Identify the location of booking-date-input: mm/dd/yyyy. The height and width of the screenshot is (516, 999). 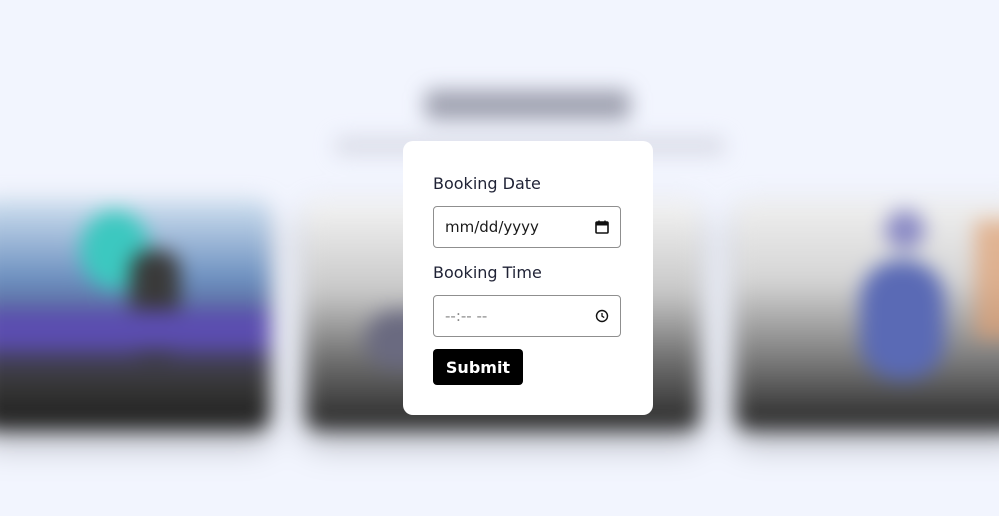
(527, 227).